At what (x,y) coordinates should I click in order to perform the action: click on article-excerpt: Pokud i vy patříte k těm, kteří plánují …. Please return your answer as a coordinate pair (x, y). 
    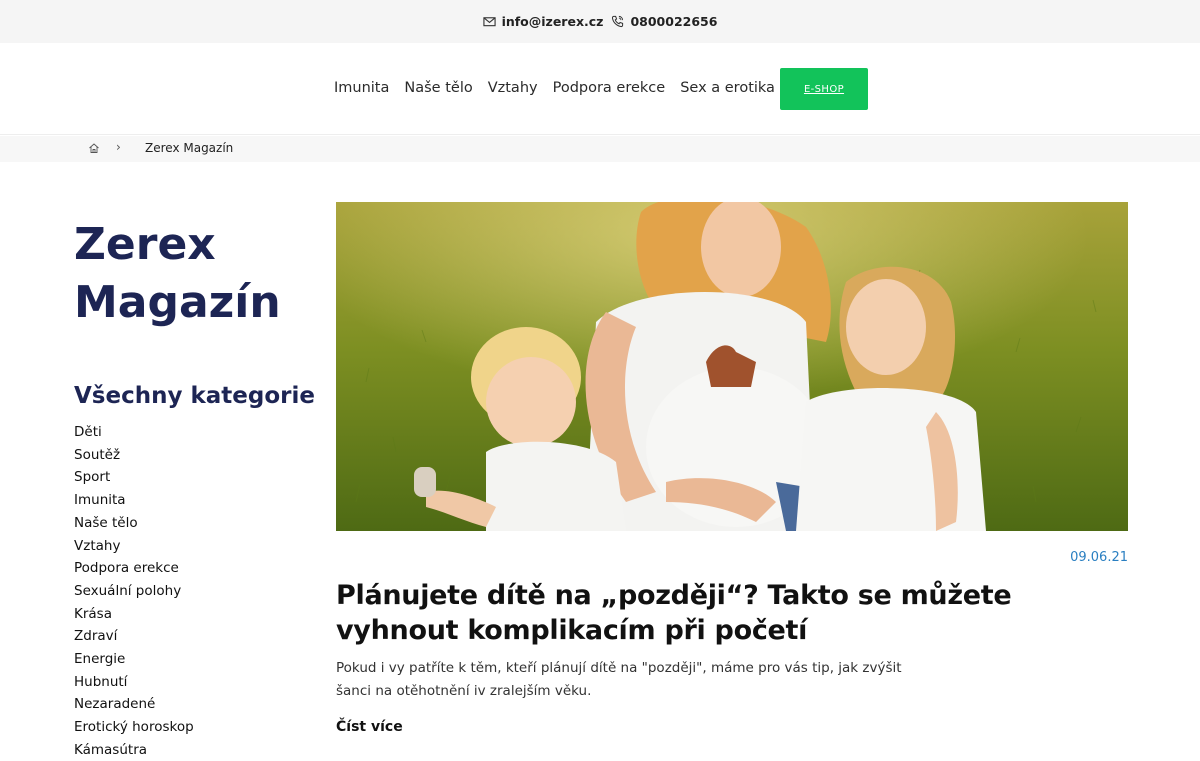
    Looking at the image, I should click on (619, 679).